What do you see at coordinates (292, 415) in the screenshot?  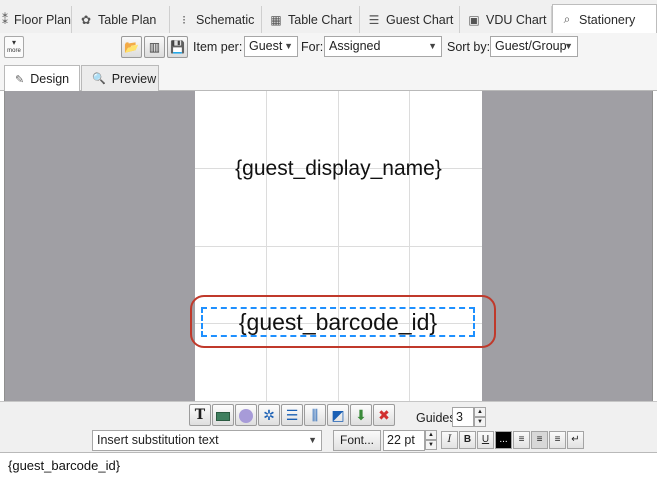 I see `align-vertical-icon: ☰` at bounding box center [292, 415].